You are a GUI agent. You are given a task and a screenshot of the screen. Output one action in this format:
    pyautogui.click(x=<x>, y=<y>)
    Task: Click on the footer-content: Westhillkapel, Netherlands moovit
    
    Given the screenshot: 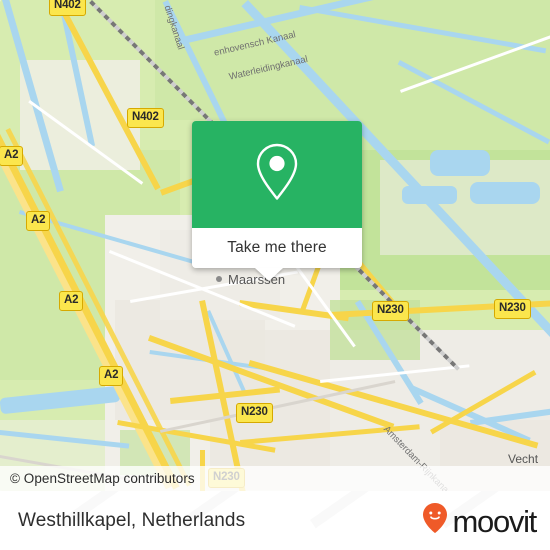 What is the action you would take?
    pyautogui.click(x=275, y=520)
    